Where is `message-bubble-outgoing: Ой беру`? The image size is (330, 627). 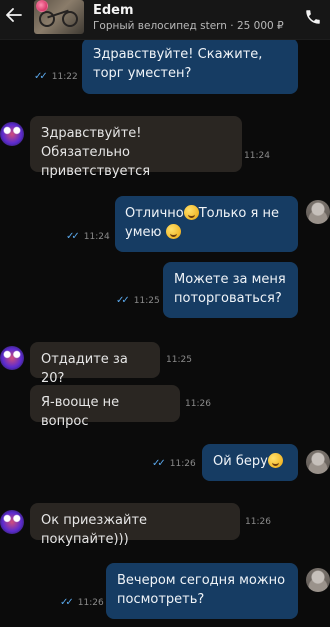 message-bubble-outgoing: Ой беру is located at coordinates (250, 462).